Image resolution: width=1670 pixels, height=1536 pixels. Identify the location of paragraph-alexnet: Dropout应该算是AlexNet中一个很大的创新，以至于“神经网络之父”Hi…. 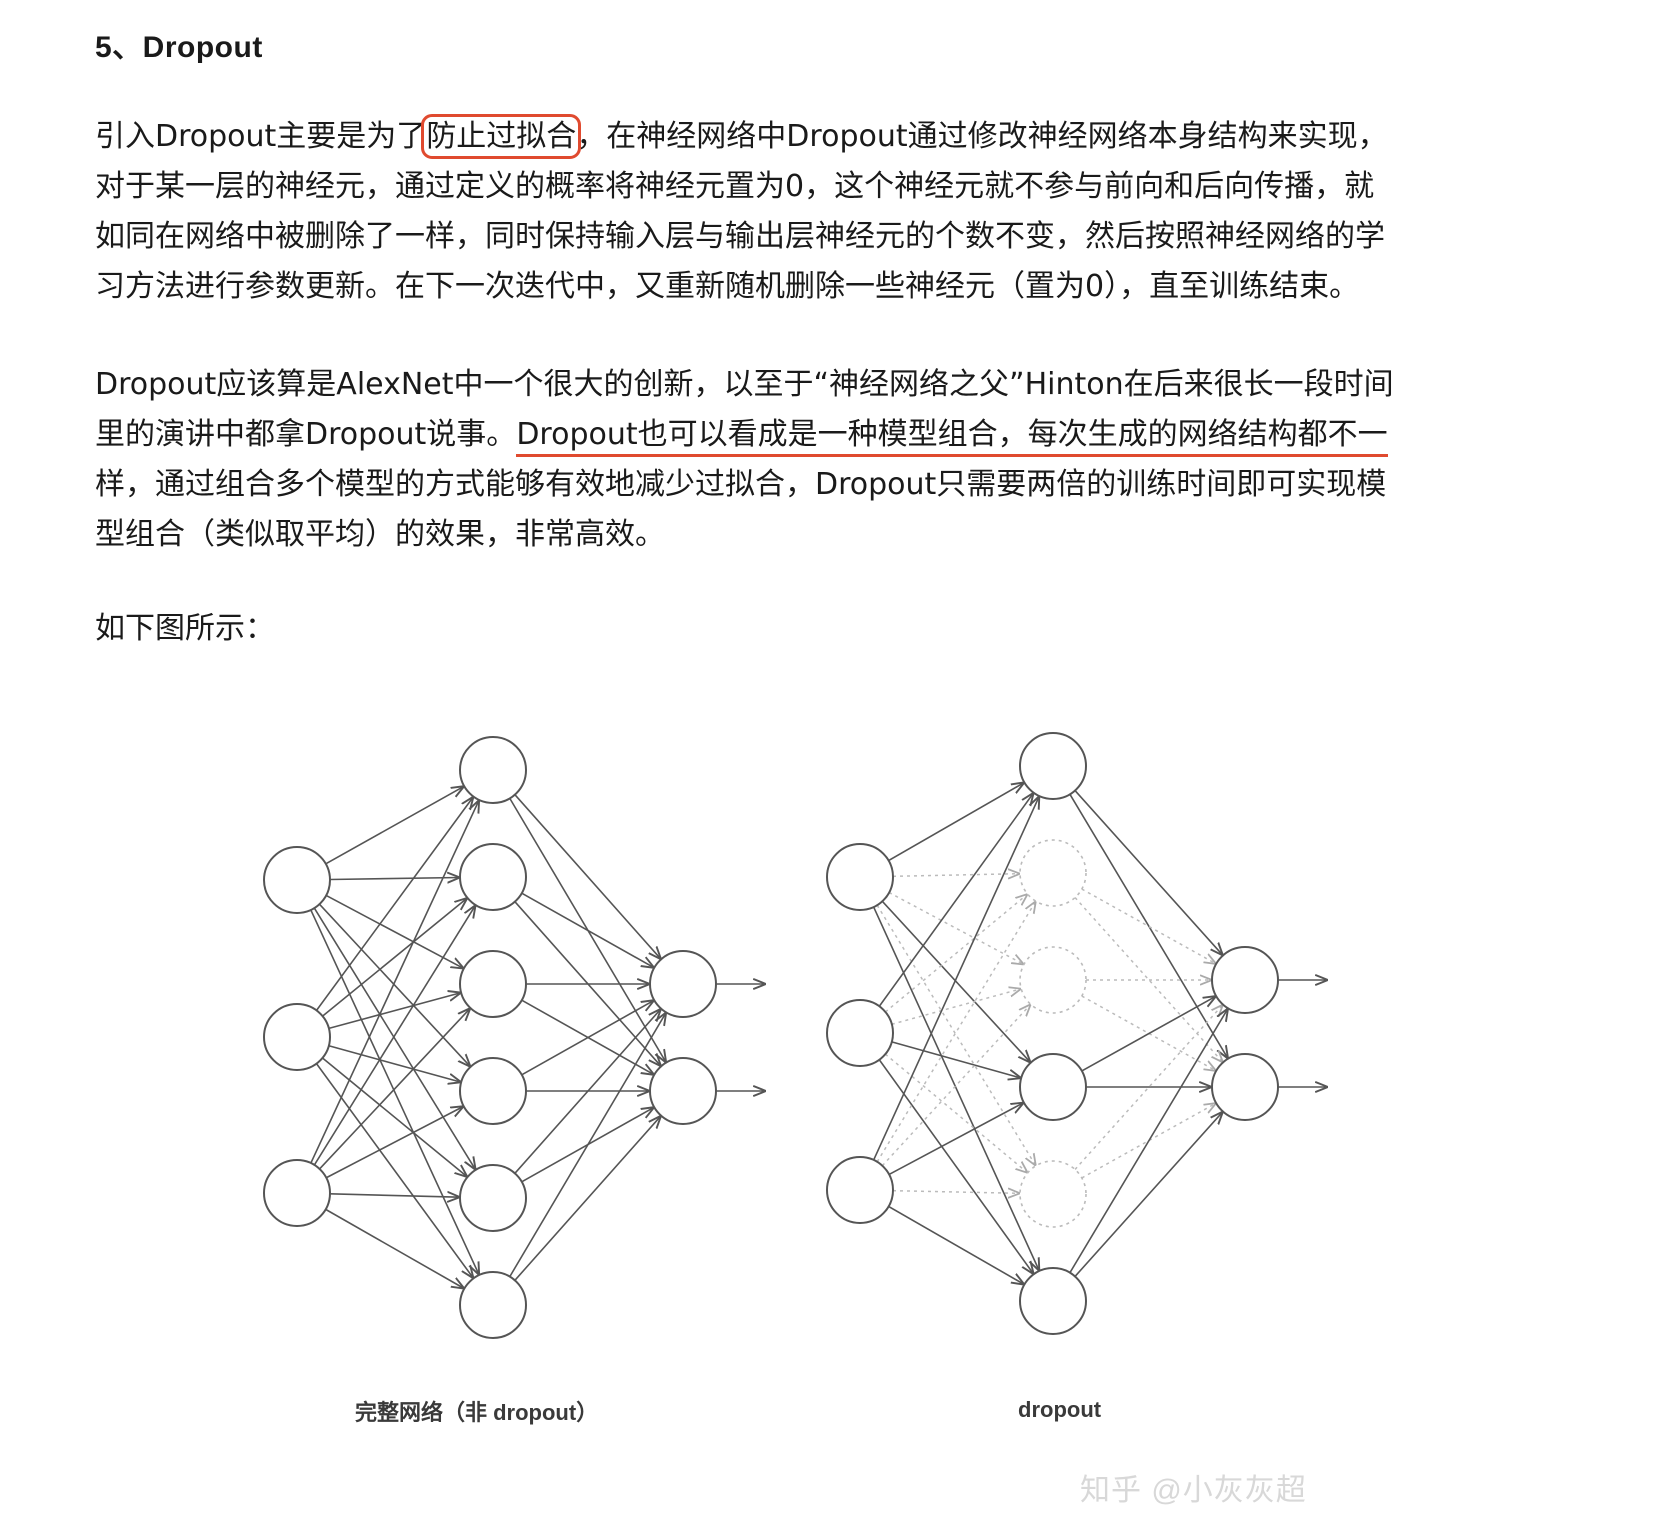
(805, 460).